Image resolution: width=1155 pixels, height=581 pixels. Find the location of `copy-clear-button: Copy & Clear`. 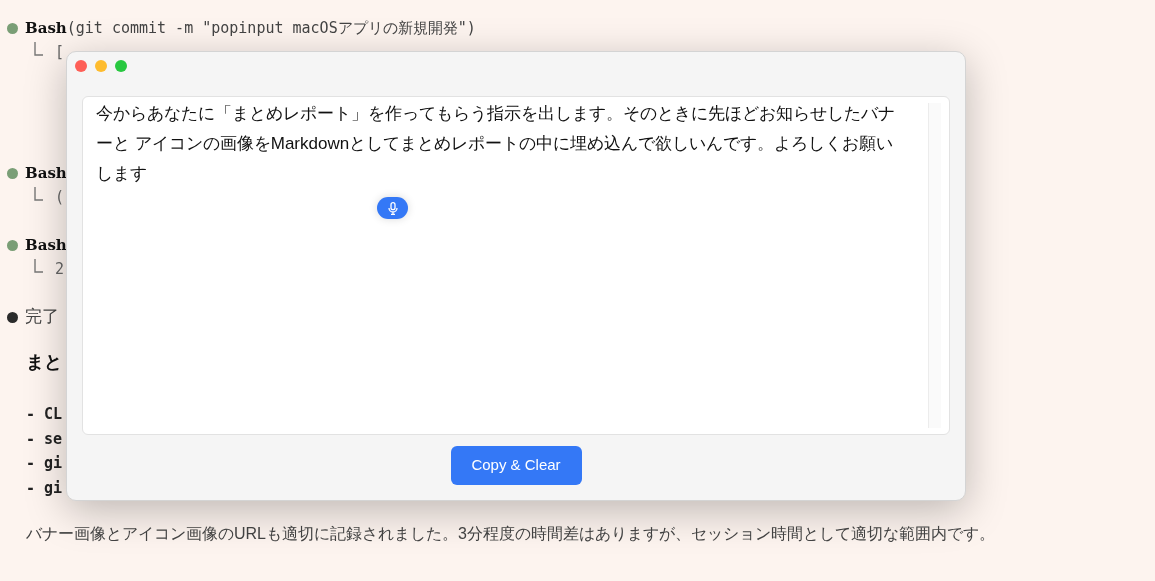

copy-clear-button: Copy & Clear is located at coordinates (516, 465).